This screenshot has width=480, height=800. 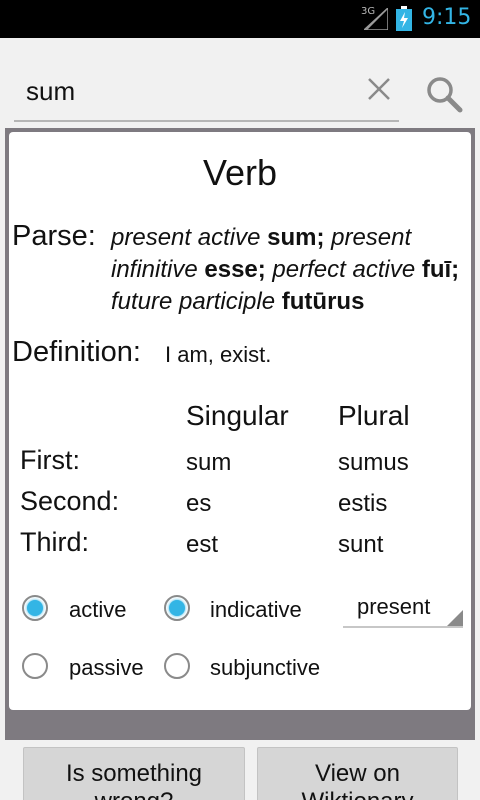 What do you see at coordinates (447, 17) in the screenshot?
I see `clock: 9:15` at bounding box center [447, 17].